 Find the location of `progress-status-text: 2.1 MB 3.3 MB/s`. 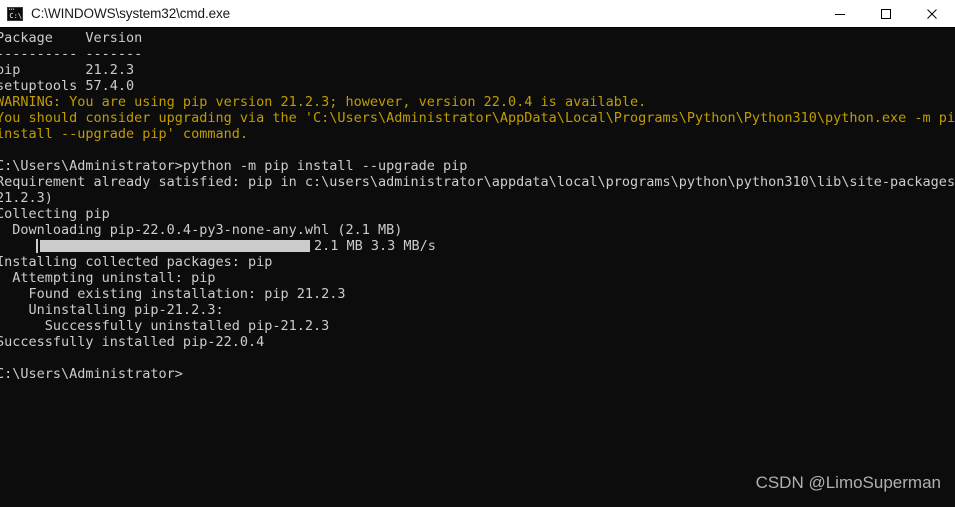

progress-status-text: 2.1 MB 3.3 MB/s is located at coordinates (375, 246).